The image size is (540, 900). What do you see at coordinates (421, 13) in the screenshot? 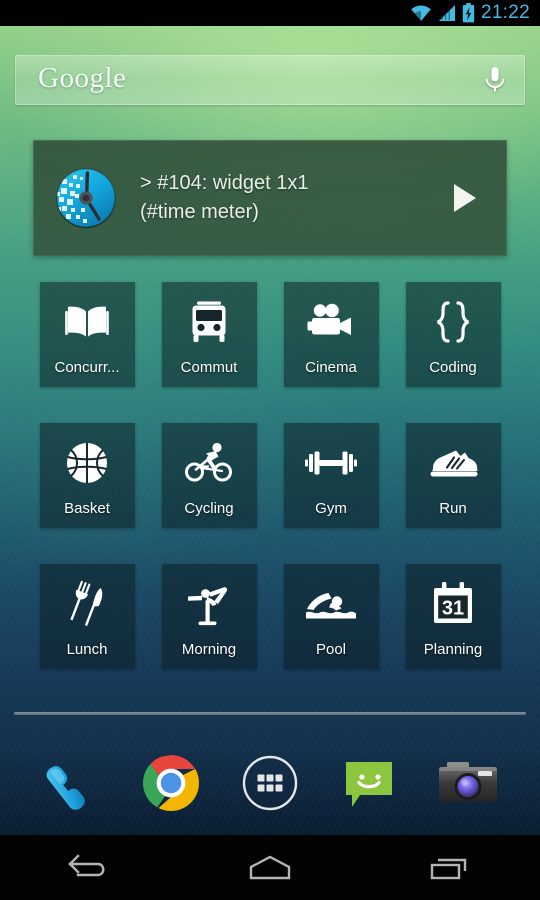
I see `wifi-icon` at bounding box center [421, 13].